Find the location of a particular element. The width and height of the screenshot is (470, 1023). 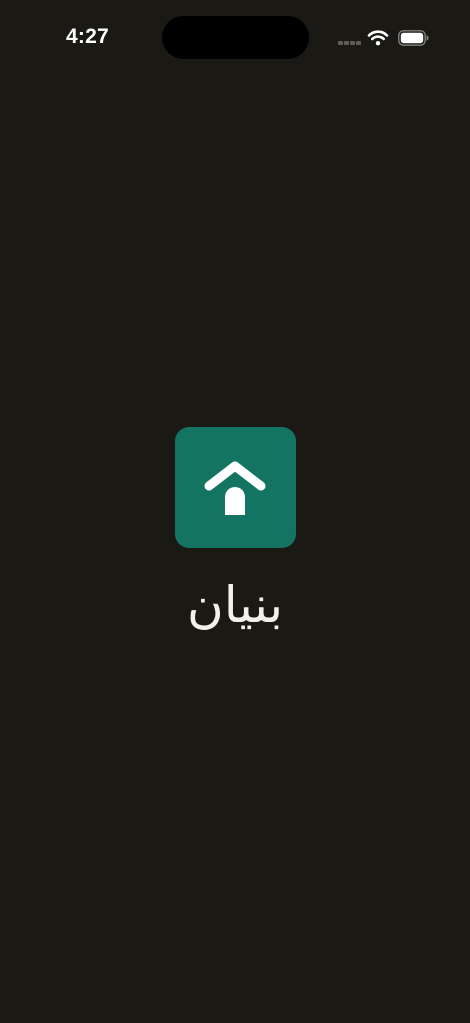

house-icon is located at coordinates (235, 488).